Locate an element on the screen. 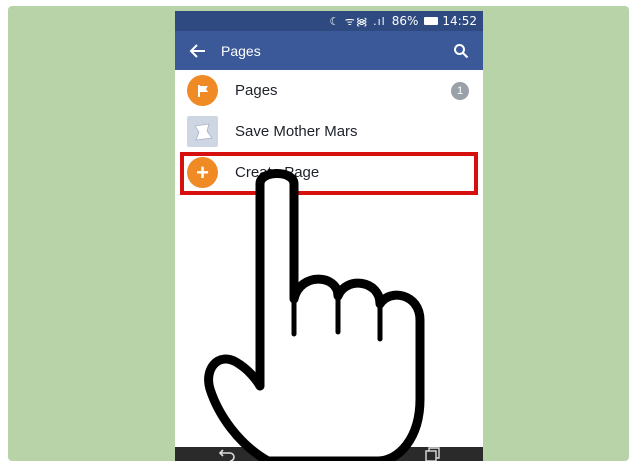 This screenshot has width=637, height=467. app-bar: Pages is located at coordinates (329, 50).